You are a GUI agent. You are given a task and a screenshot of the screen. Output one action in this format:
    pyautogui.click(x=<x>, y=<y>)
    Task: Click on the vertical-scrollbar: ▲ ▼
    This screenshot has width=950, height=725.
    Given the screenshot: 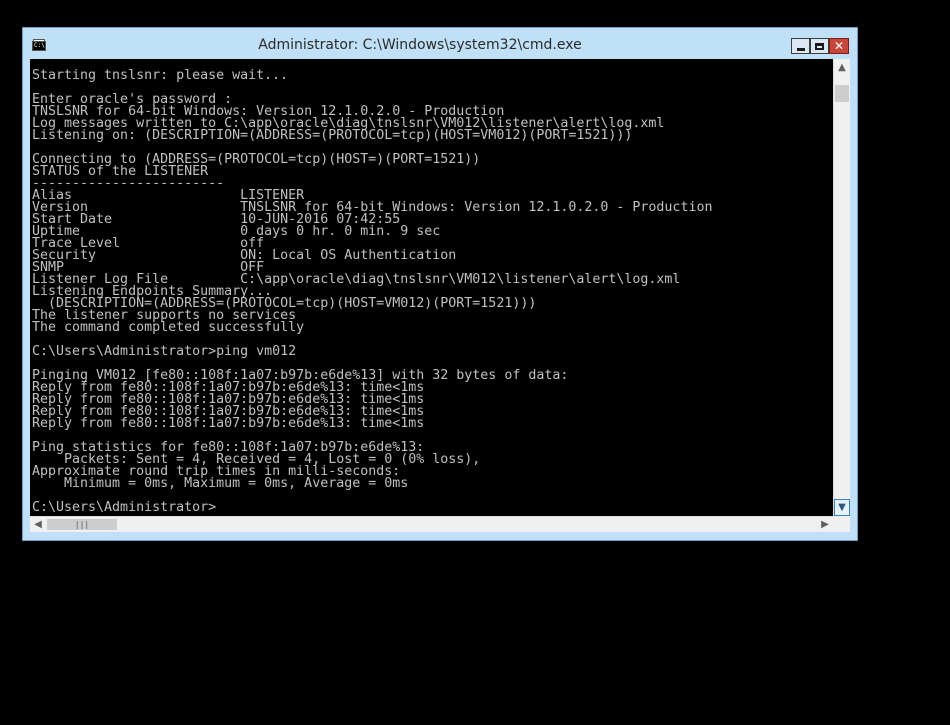 What is the action you would take?
    pyautogui.click(x=841, y=287)
    